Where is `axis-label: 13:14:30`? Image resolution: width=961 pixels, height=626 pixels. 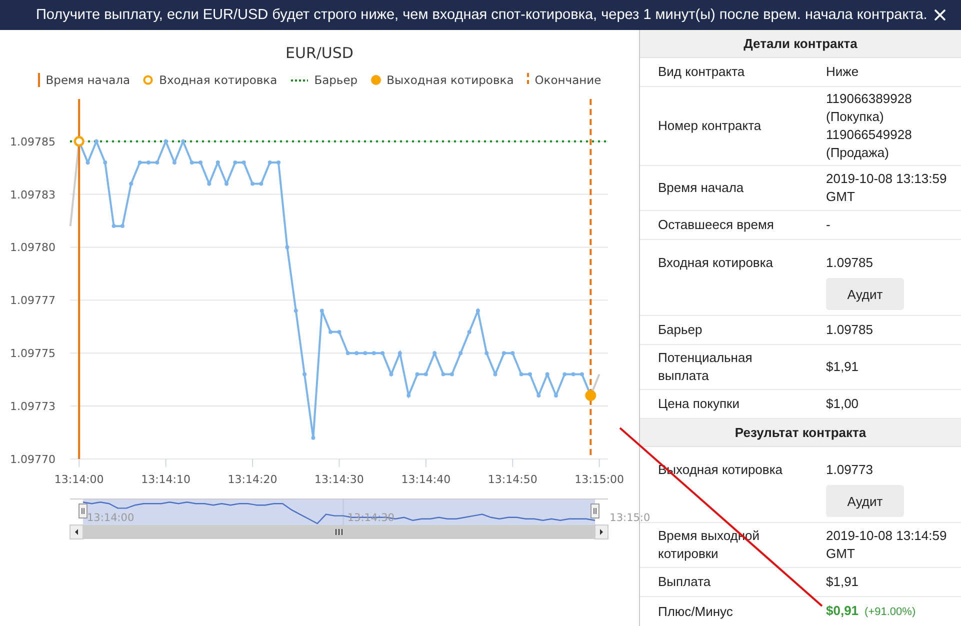 axis-label: 13:14:30 is located at coordinates (339, 479).